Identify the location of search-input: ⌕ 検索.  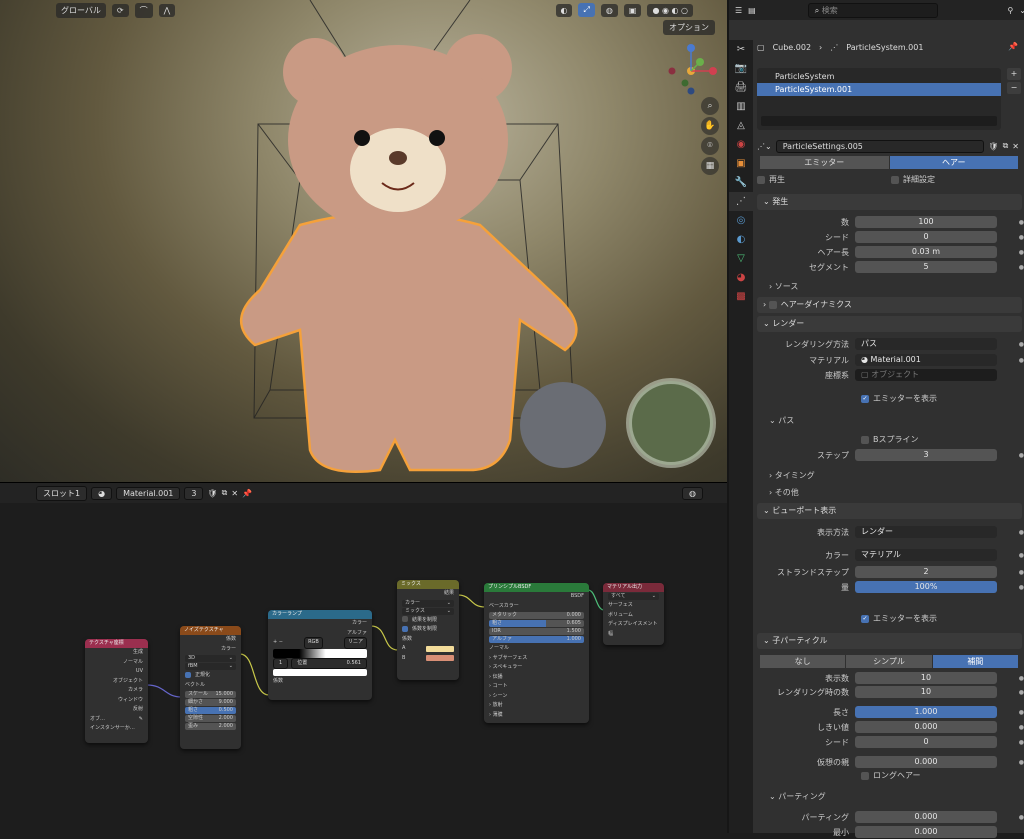
(872, 10).